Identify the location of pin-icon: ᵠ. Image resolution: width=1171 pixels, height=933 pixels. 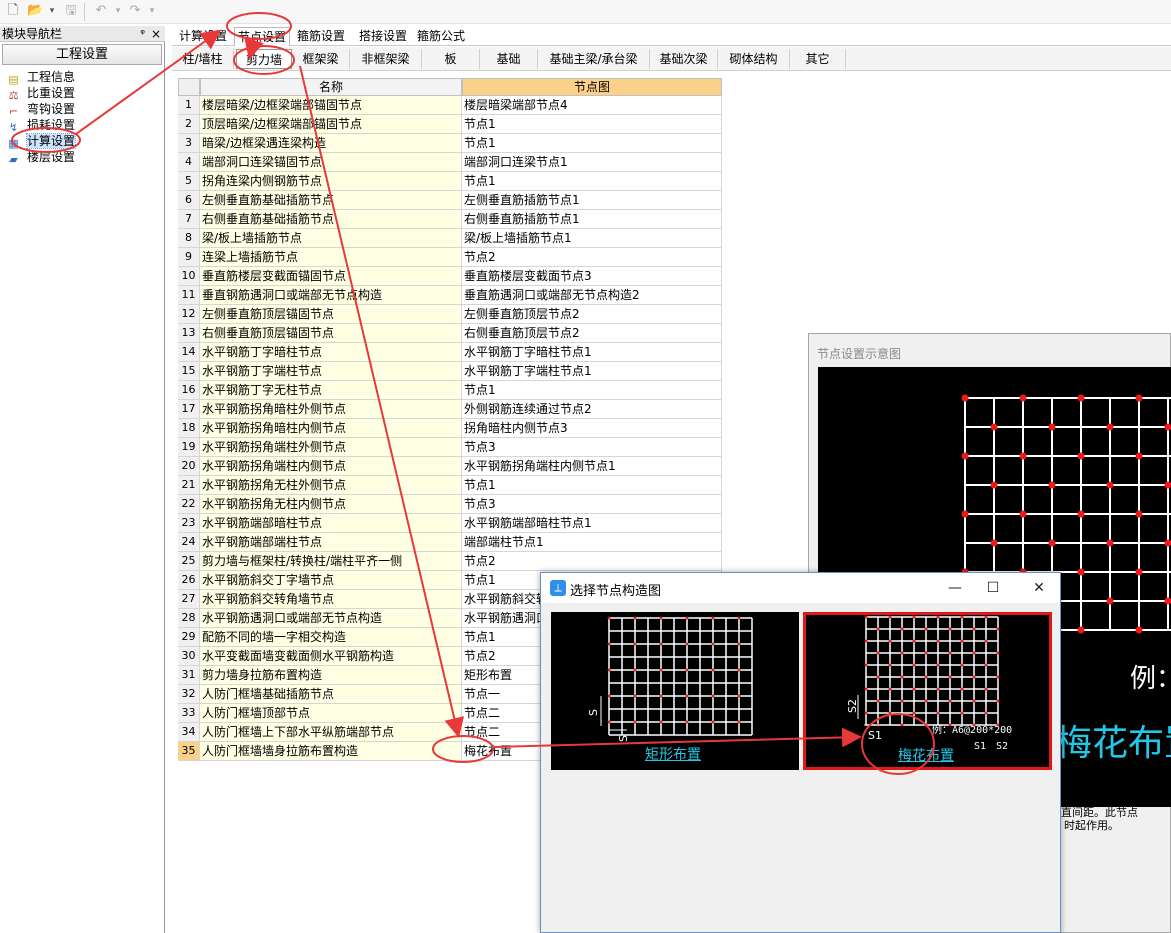
(142, 34).